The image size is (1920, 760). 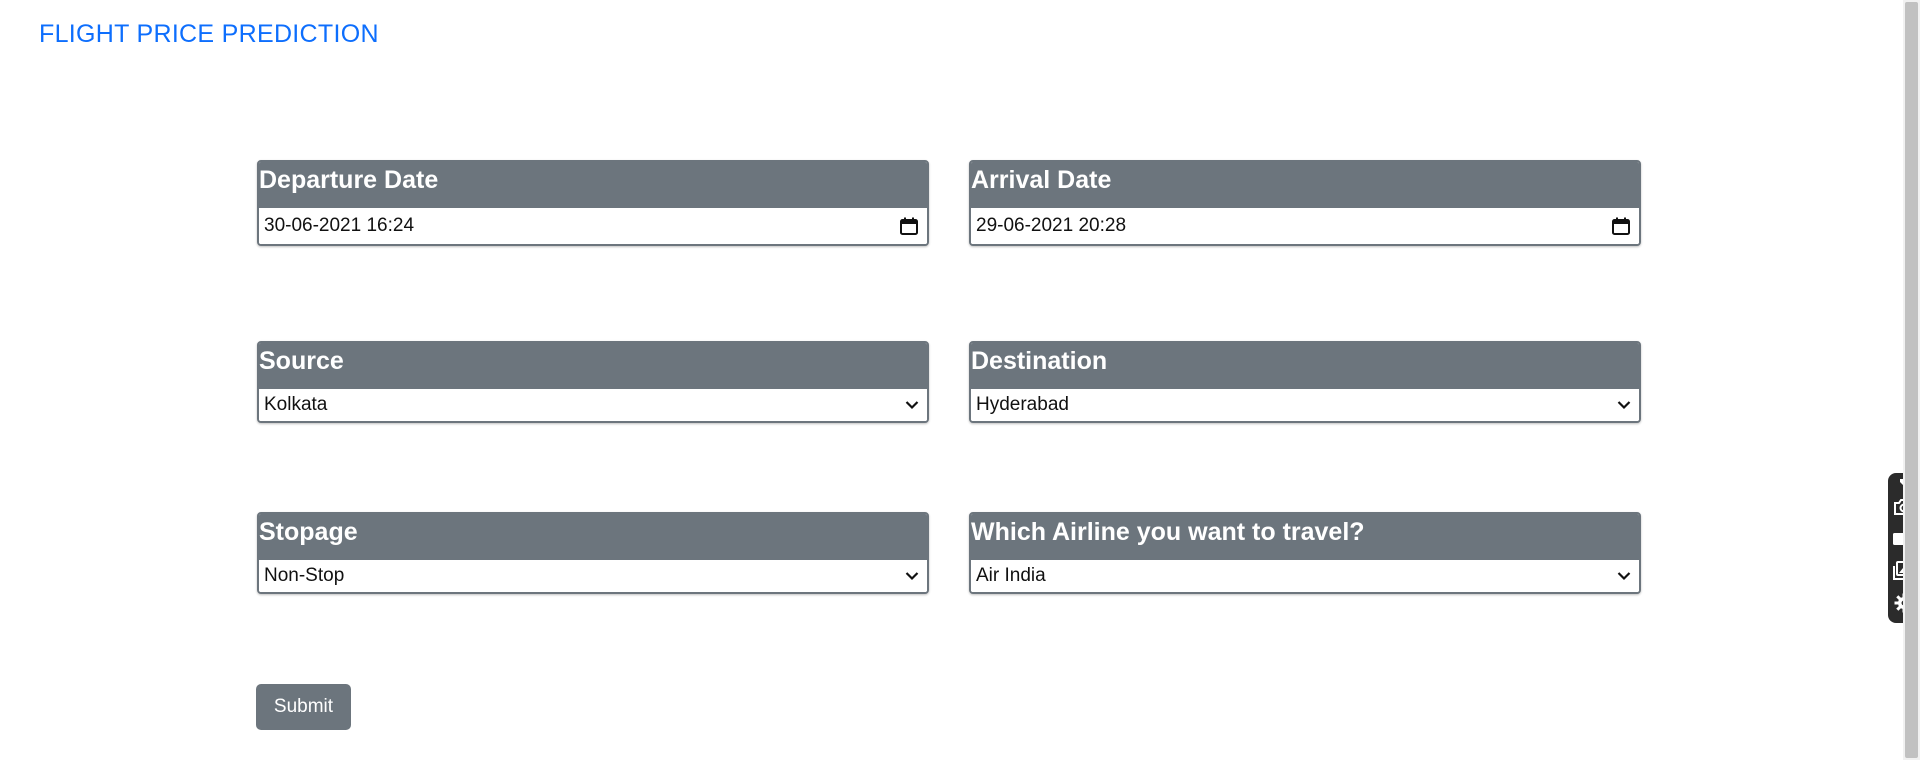 What do you see at coordinates (1305, 185) in the screenshot?
I see `arrival-date-label: Arrival Date` at bounding box center [1305, 185].